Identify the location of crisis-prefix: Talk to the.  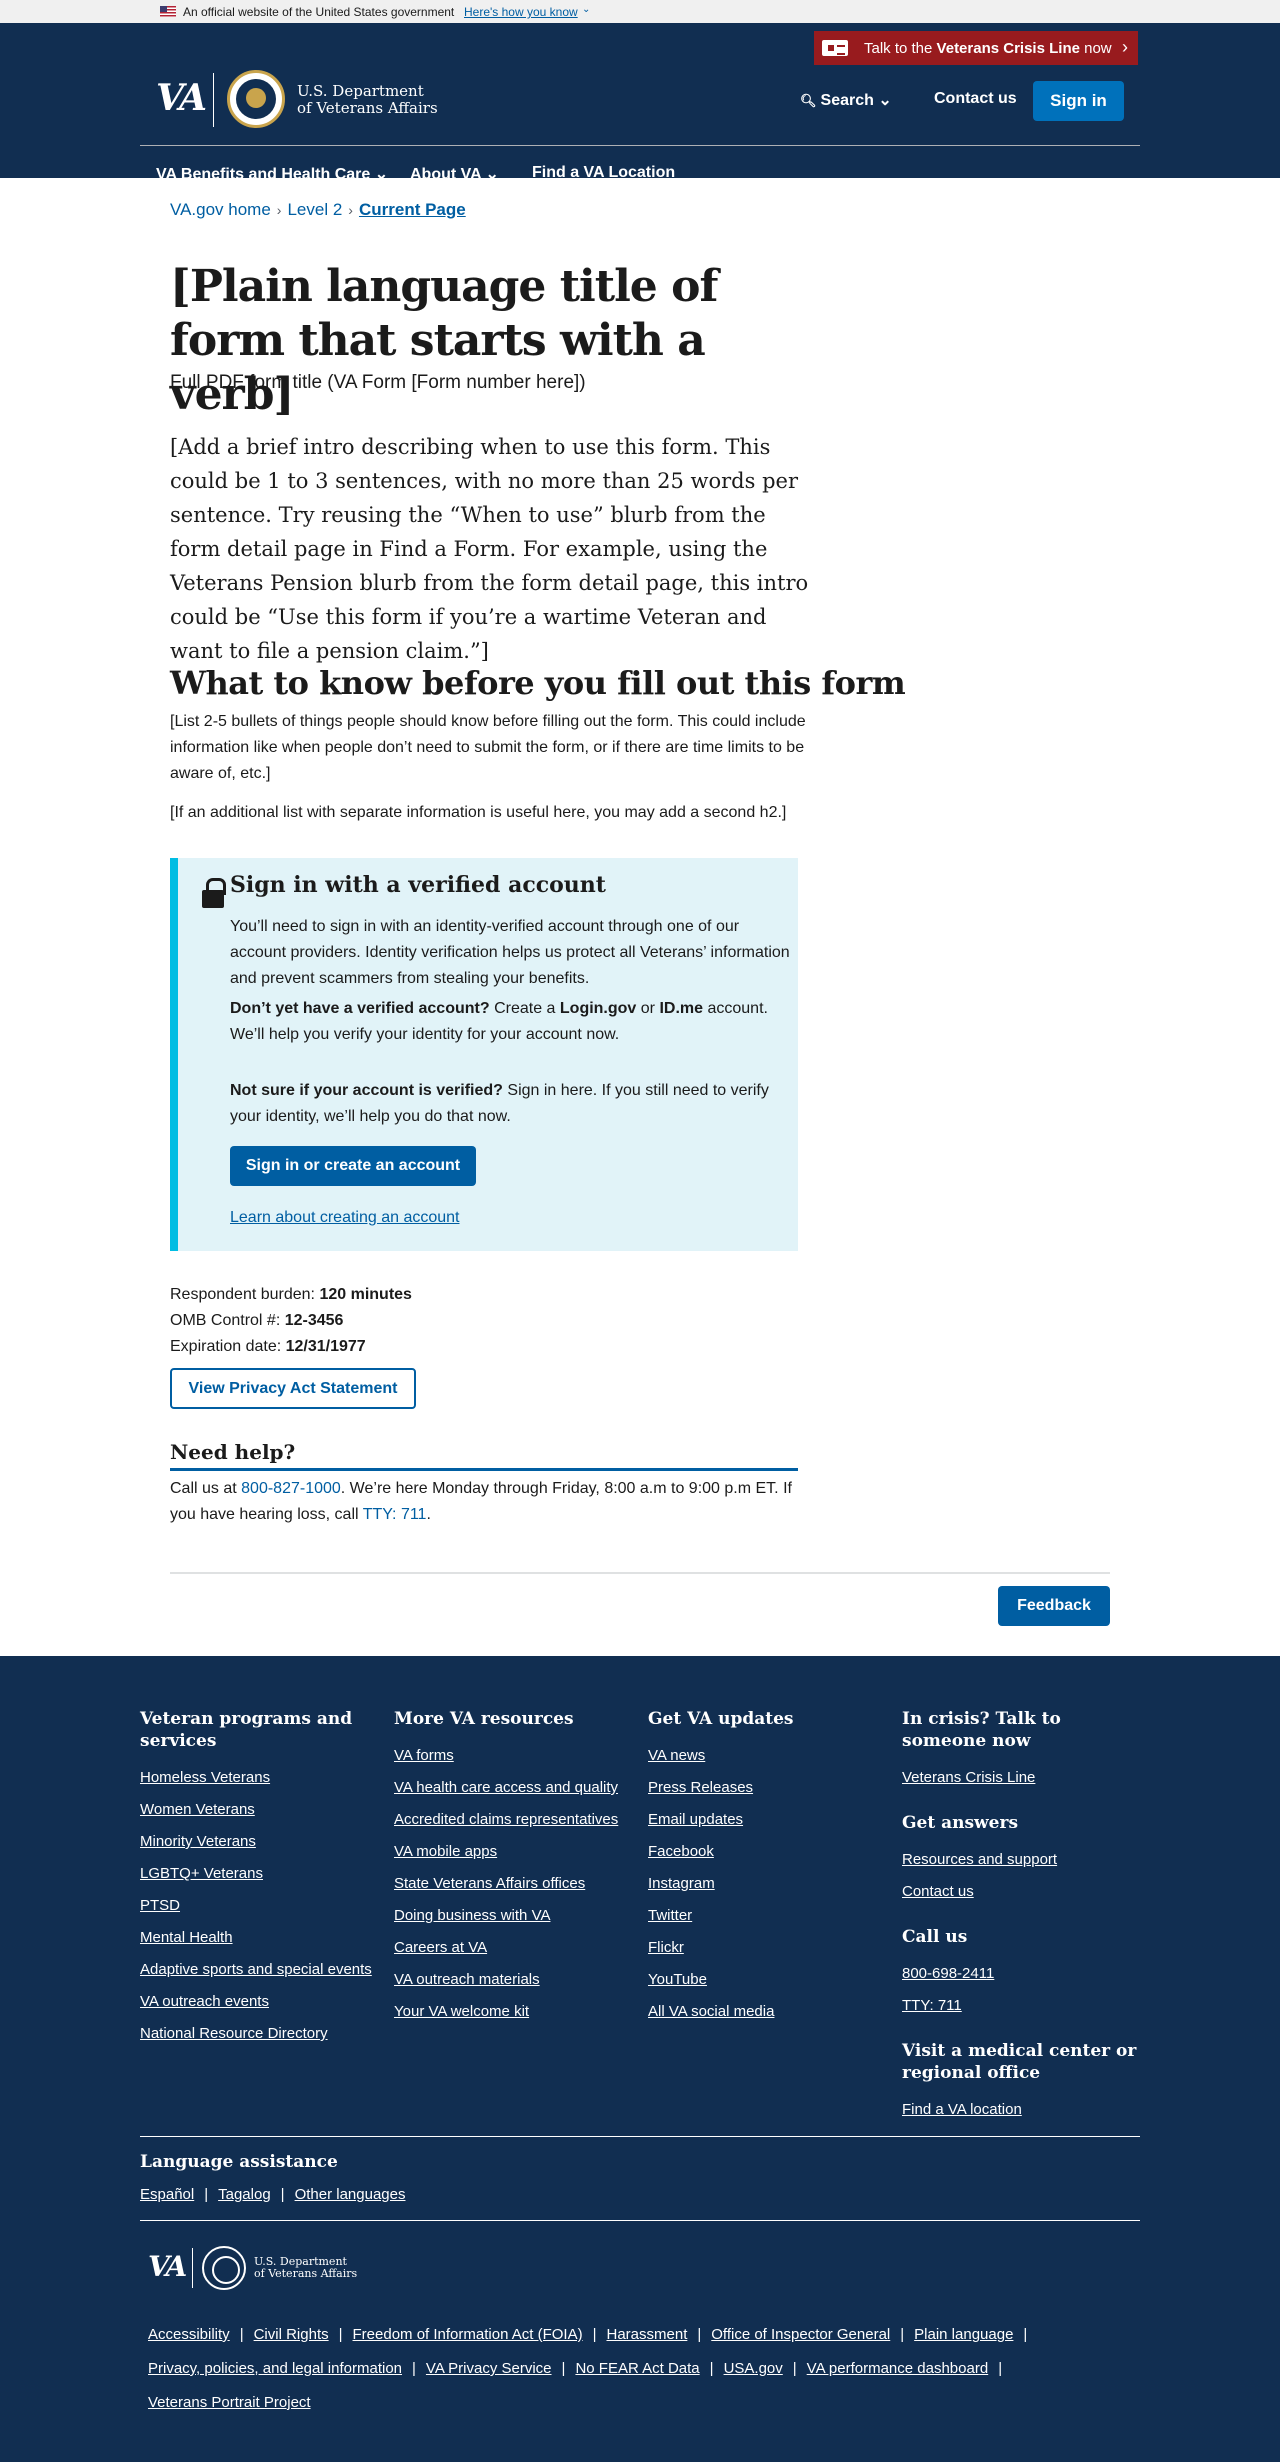
(900, 48).